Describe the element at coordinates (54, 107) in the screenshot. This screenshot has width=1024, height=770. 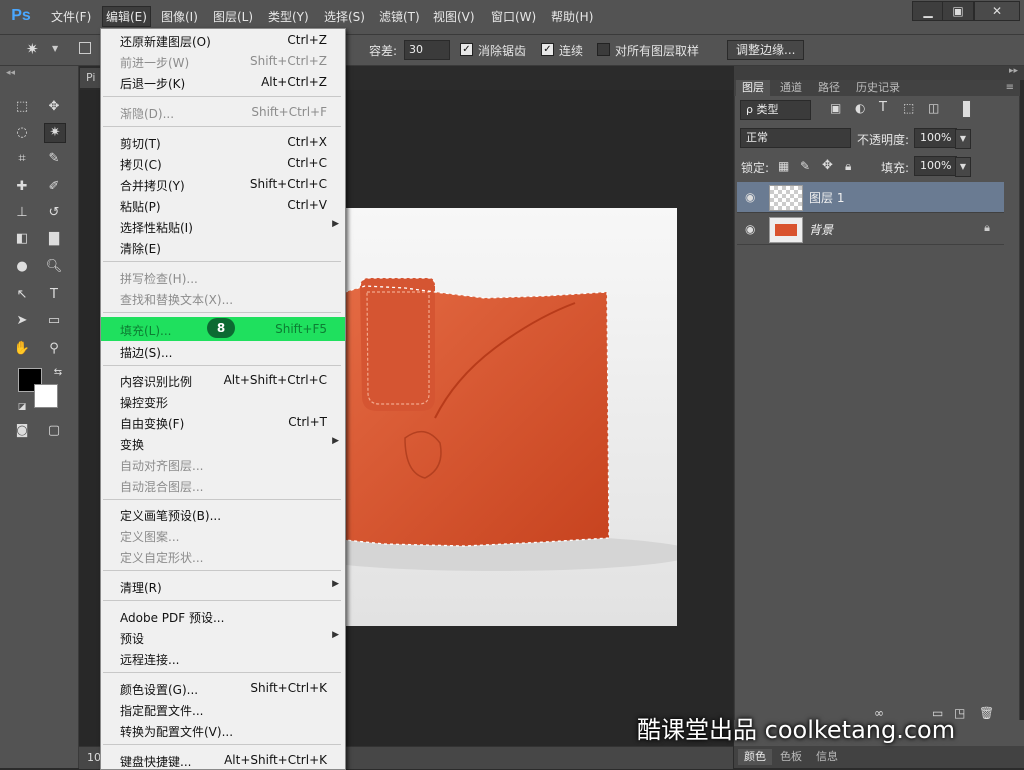
I see `move-tool-icon: ✥` at that location.